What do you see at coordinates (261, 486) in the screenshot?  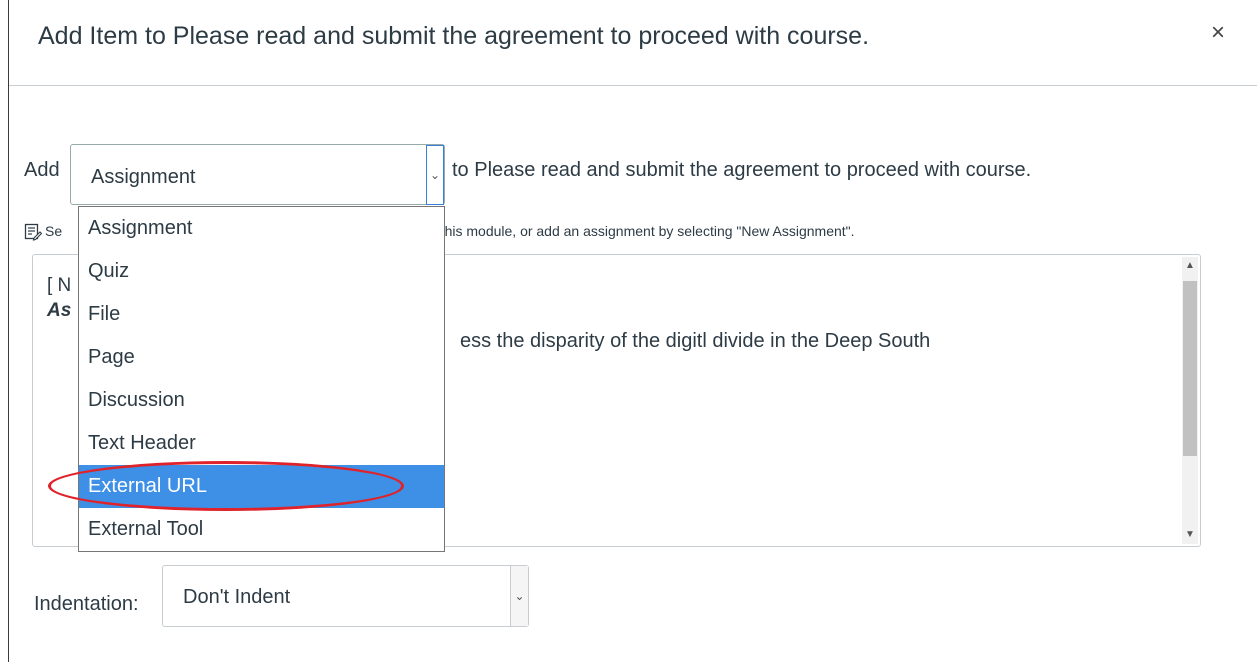 I see `option-external-url: External URL` at bounding box center [261, 486].